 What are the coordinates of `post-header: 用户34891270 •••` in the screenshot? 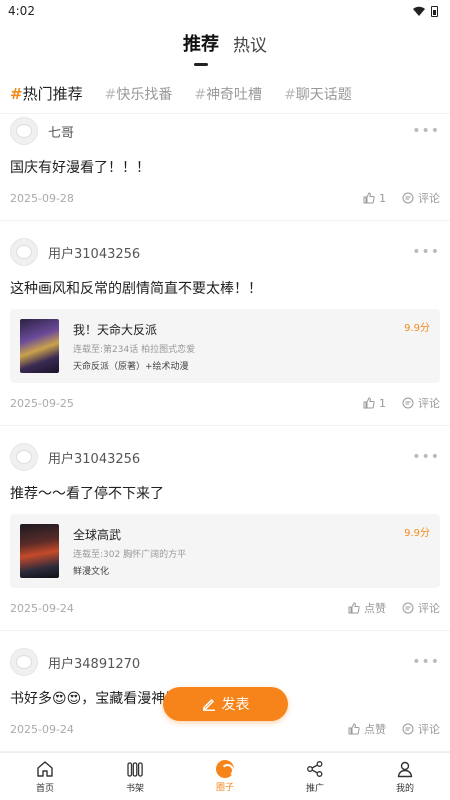 It's located at (225, 662).